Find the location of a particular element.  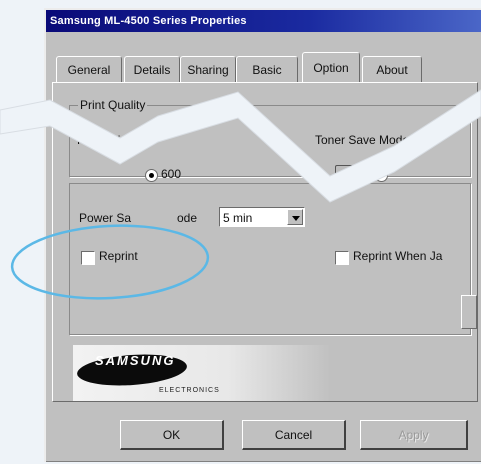

tab-sharing: Sharing is located at coordinates (208, 69).